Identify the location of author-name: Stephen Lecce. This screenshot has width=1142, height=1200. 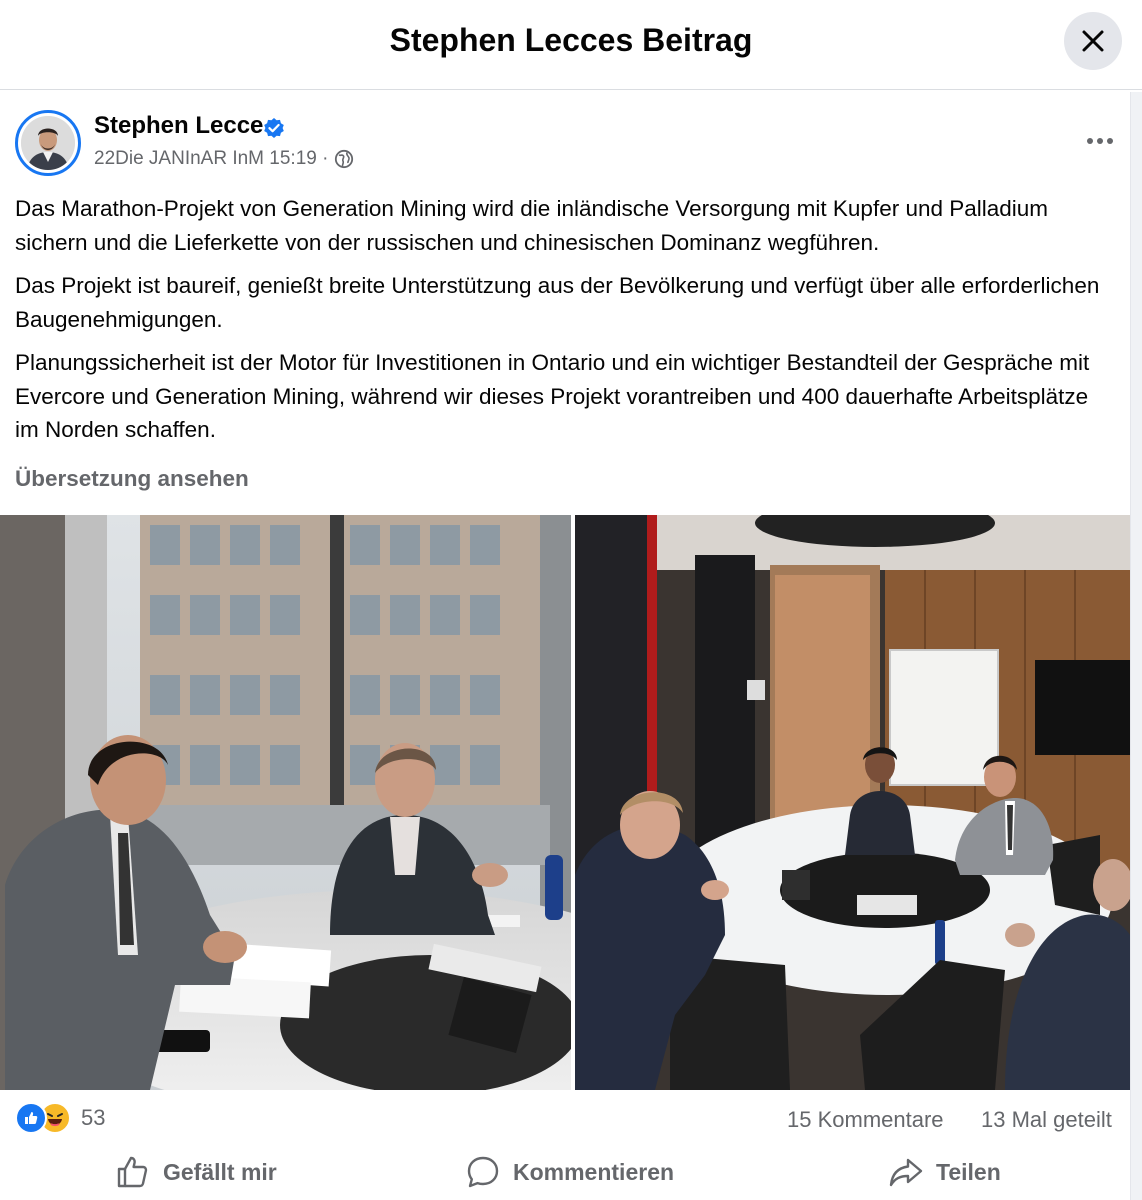
(178, 126).